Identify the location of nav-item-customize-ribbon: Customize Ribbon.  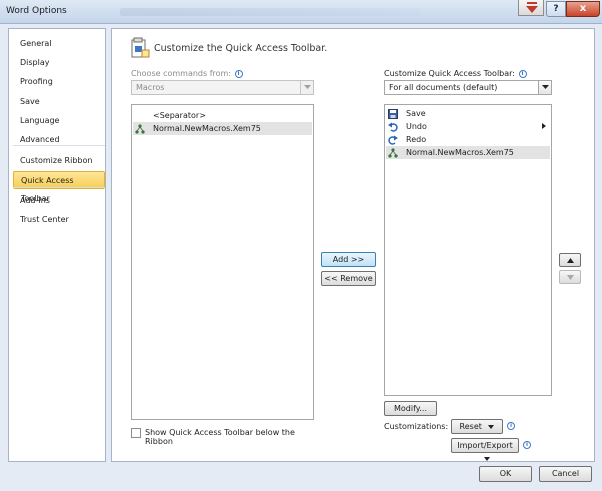
(59, 161).